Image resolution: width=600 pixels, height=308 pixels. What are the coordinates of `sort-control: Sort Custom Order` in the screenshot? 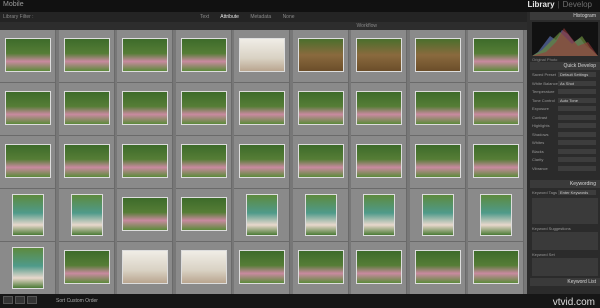 It's located at (77, 301).